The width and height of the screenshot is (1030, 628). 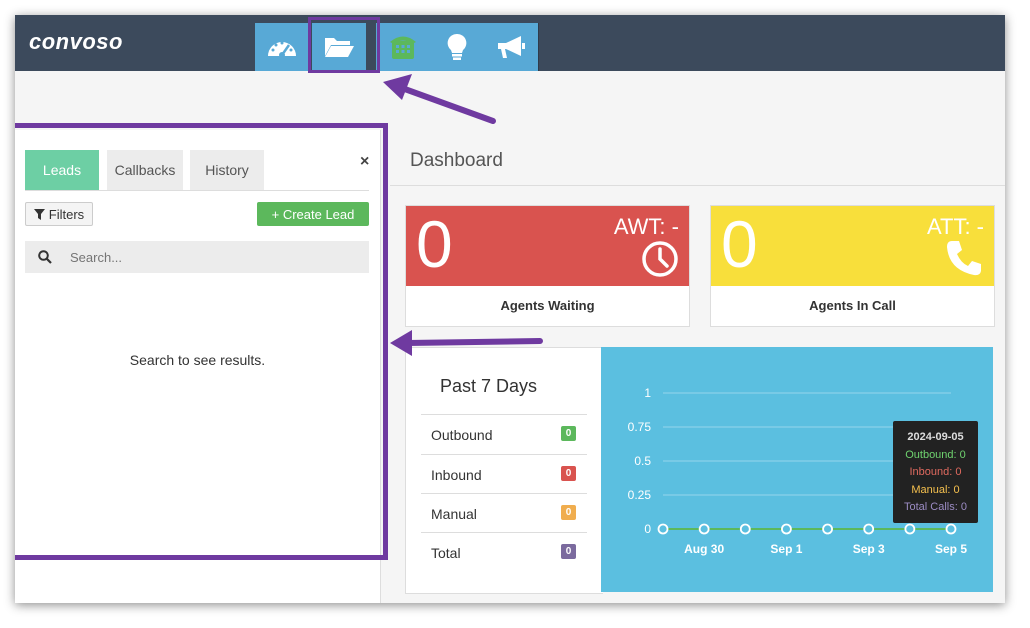 What do you see at coordinates (463, 215) in the screenshot?
I see `annotation-arrows` at bounding box center [463, 215].